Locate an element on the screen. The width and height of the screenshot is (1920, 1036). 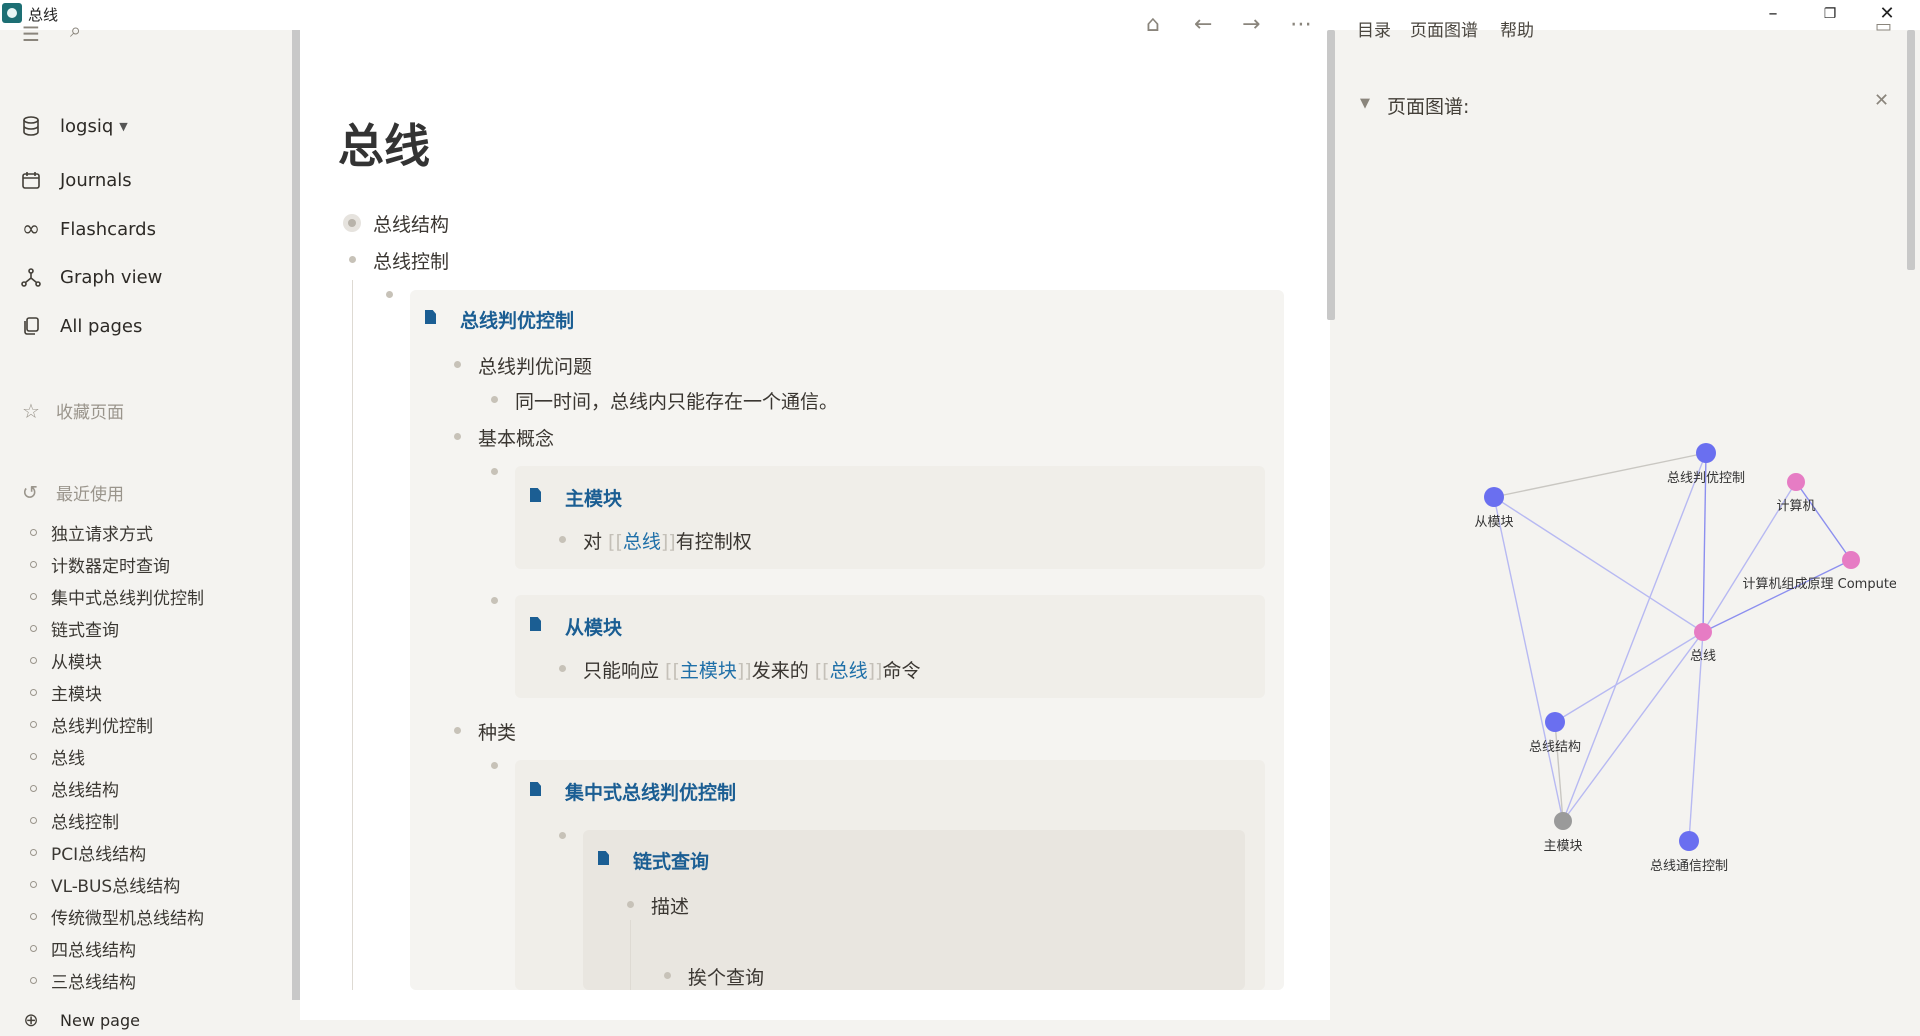
calendar-icon is located at coordinates (31, 180).